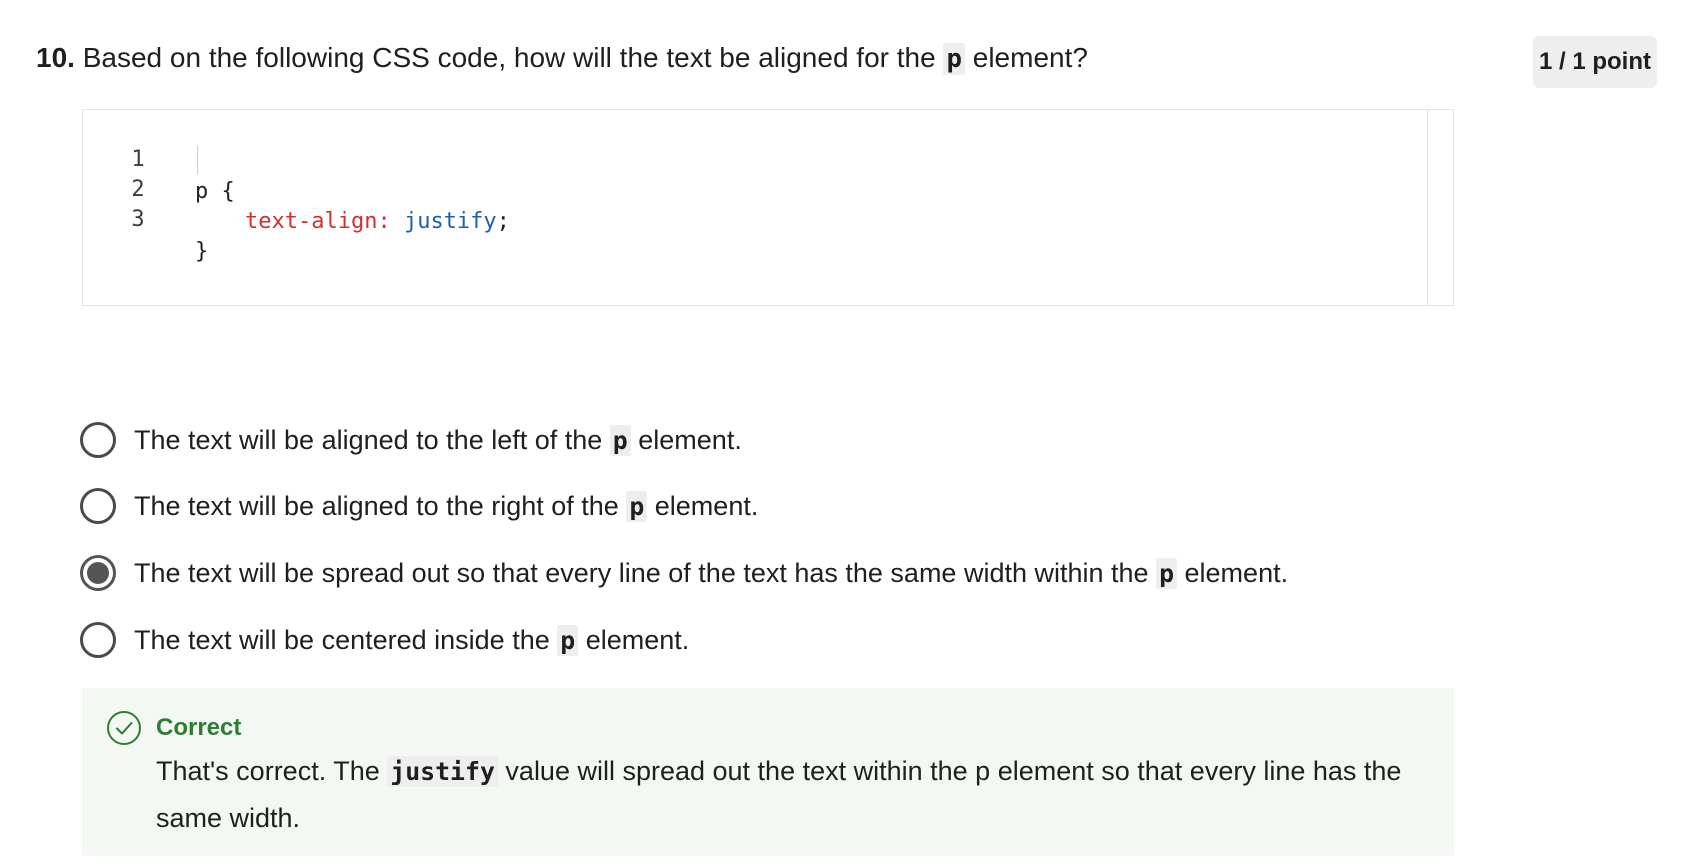 The width and height of the screenshot is (1698, 866). What do you see at coordinates (55, 57) in the screenshot?
I see `question-number: 10.` at bounding box center [55, 57].